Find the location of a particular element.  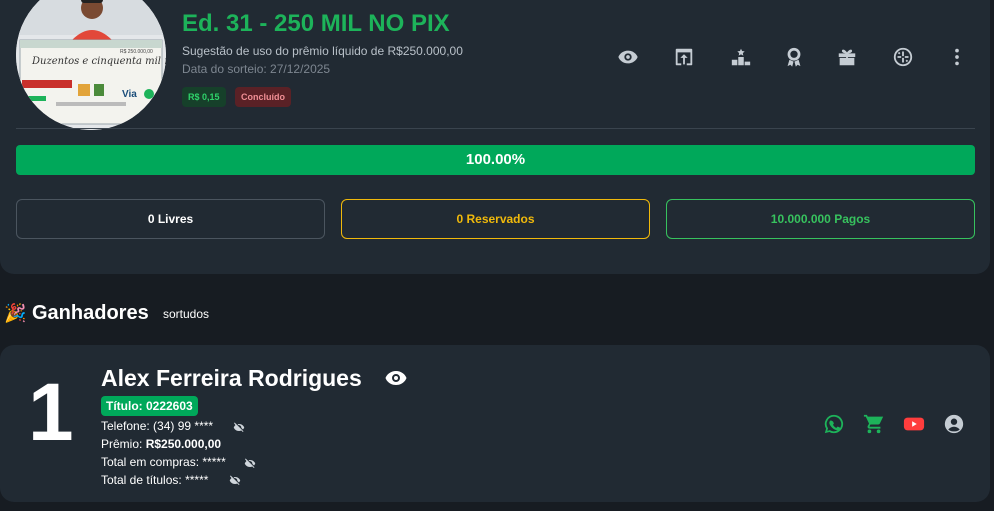

podium-icon is located at coordinates (741, 57).